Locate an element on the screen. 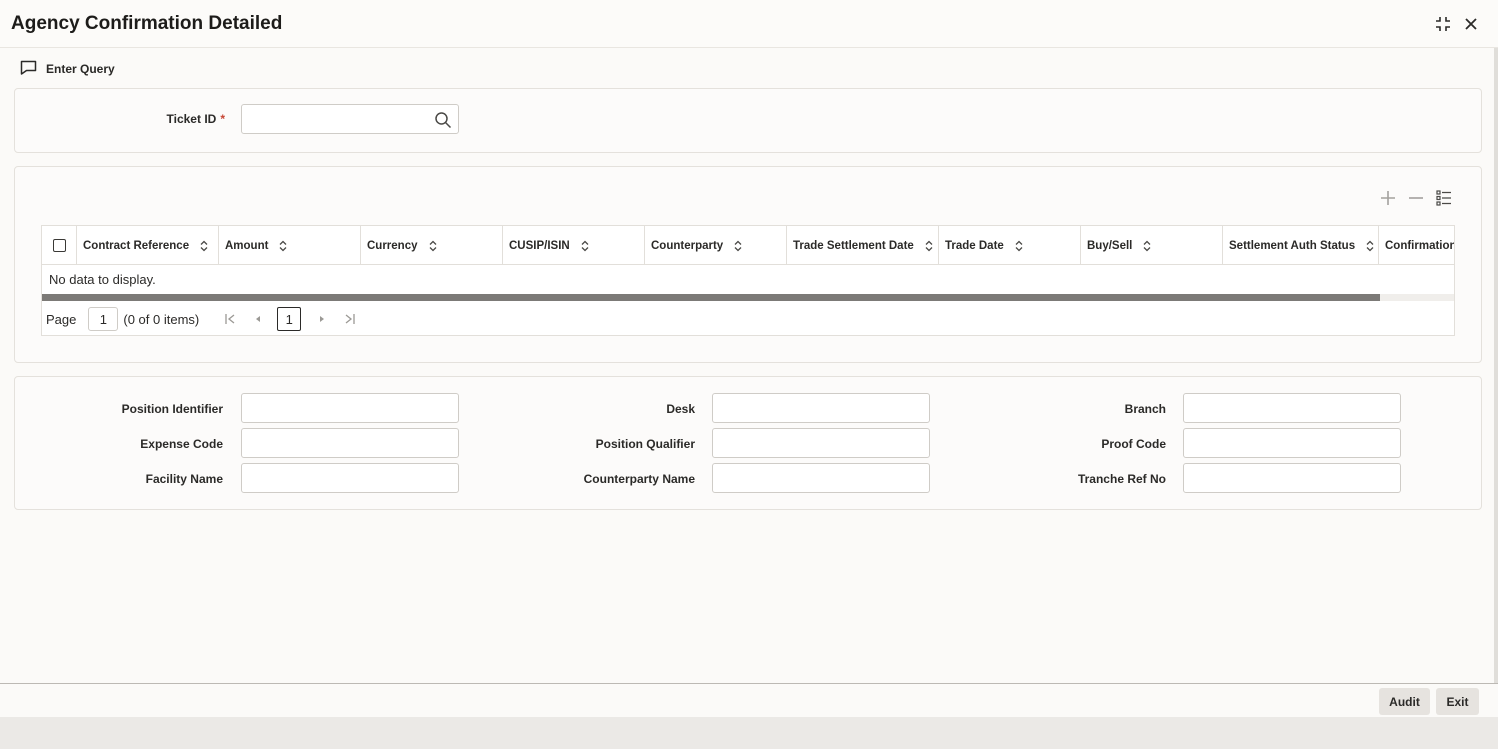 This screenshot has width=1498, height=749. column-trade-date: Trade Date is located at coordinates (1010, 245).